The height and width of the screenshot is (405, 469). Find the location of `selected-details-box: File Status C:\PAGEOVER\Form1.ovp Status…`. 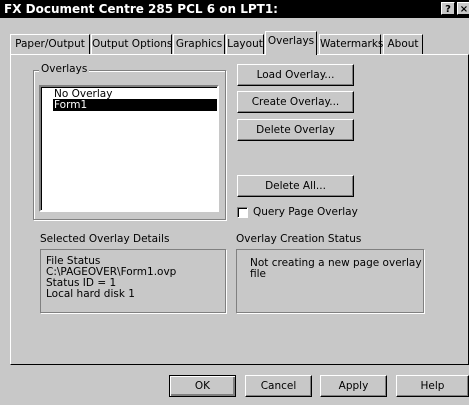

selected-details-box: File Status C:\PAGEOVER\Form1.ovp Status… is located at coordinates (133, 281).